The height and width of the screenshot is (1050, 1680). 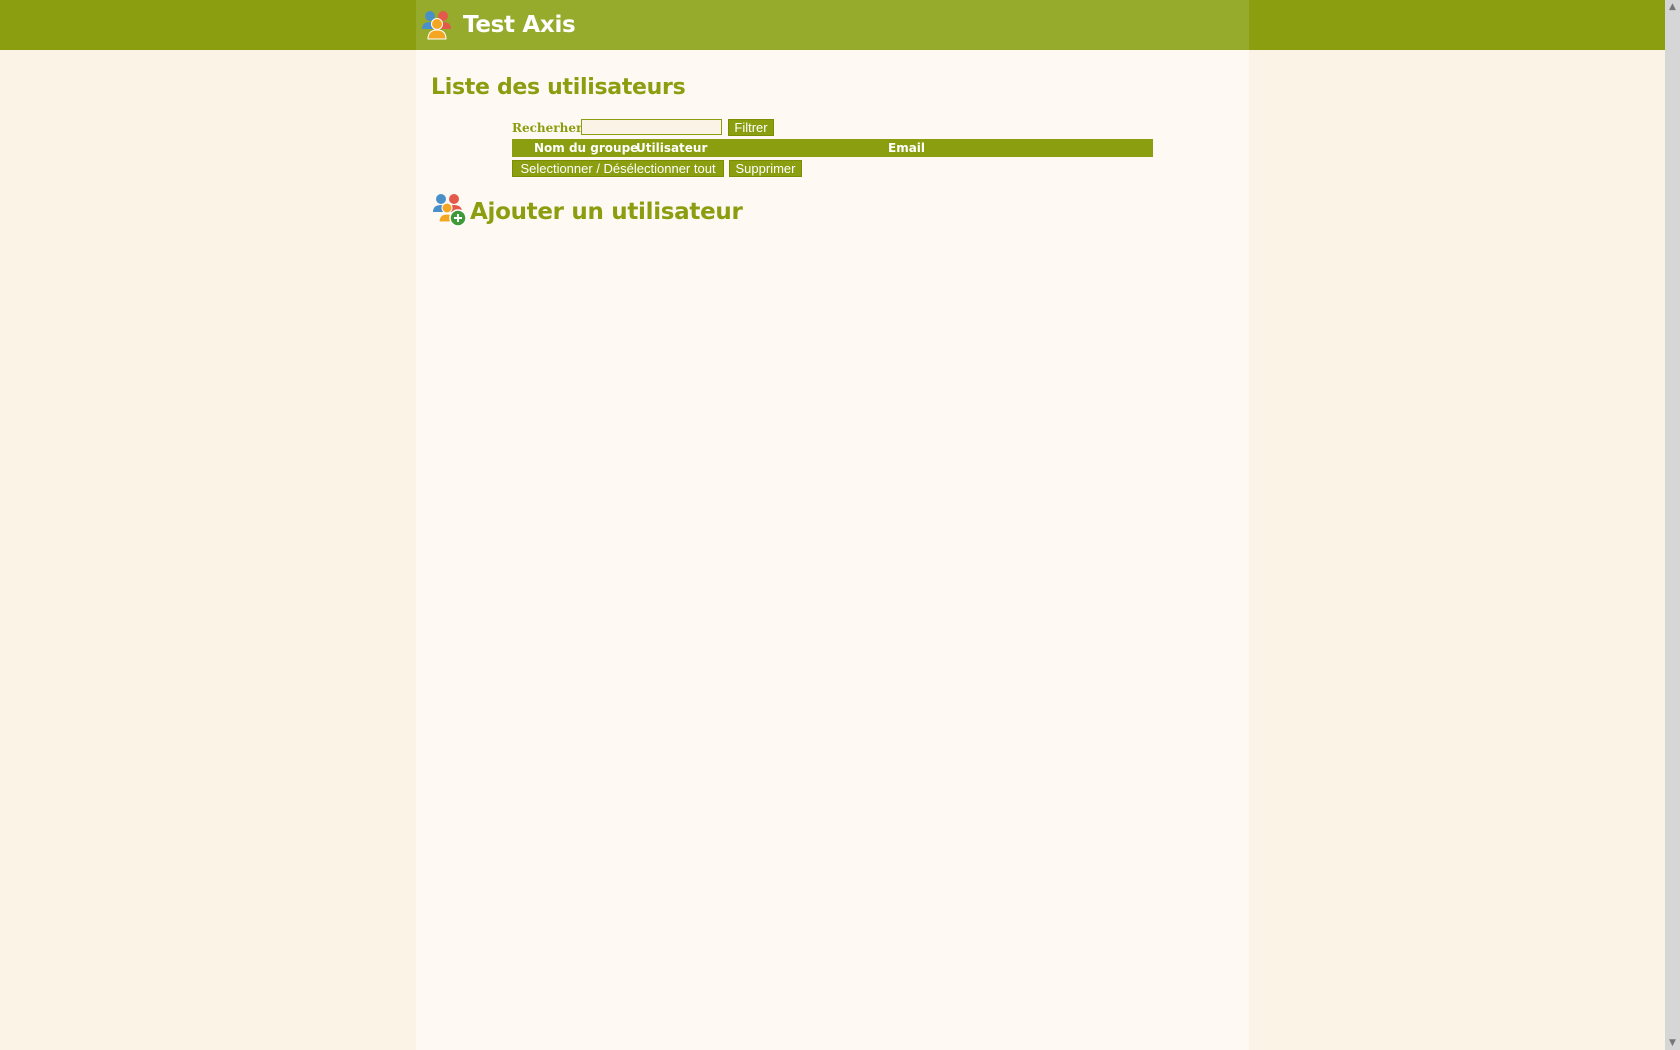 What do you see at coordinates (436, 25) in the screenshot?
I see `users-icon` at bounding box center [436, 25].